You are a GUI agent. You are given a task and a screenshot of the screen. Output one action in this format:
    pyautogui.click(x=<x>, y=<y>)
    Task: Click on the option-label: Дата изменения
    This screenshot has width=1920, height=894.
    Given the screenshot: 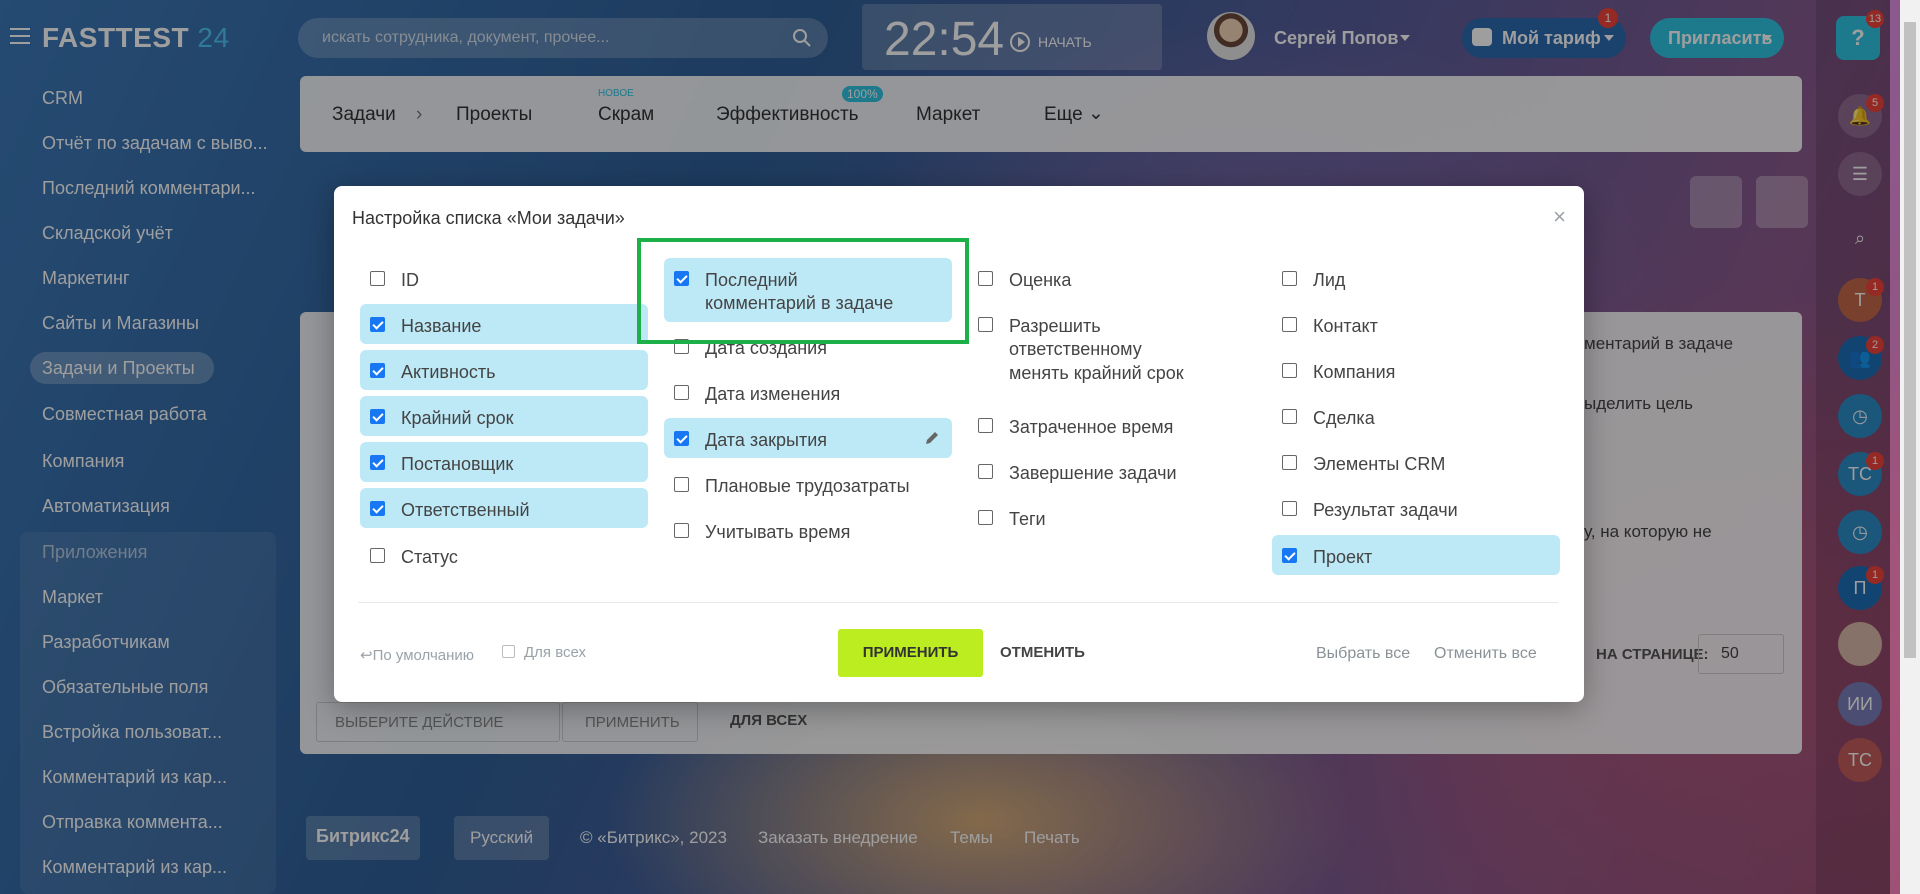 What is the action you would take?
    pyautogui.click(x=773, y=394)
    